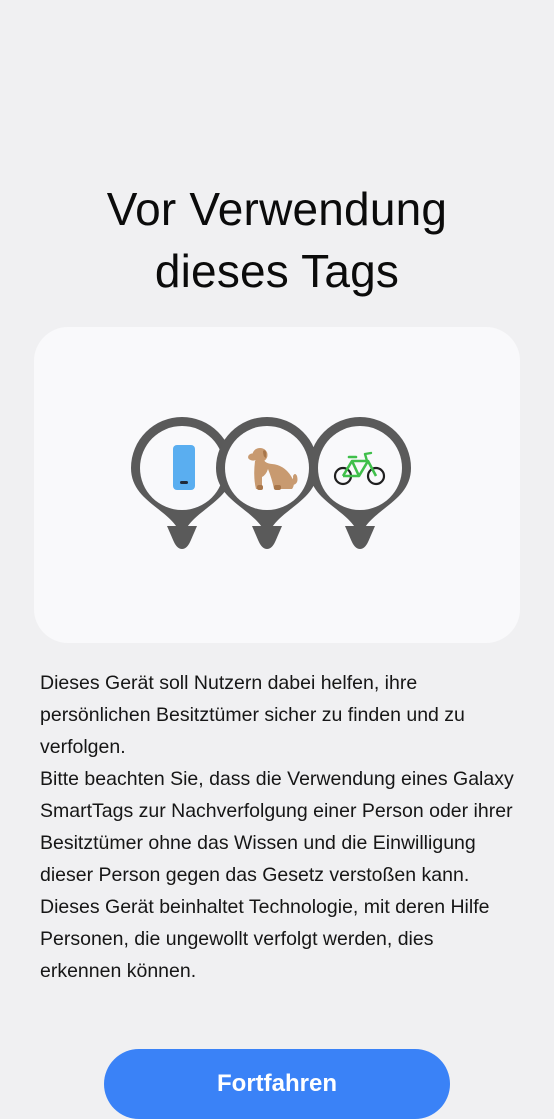 This screenshot has width=554, height=1119. What do you see at coordinates (277, 209) in the screenshot?
I see `page-title-line-1: Vor Verwendung` at bounding box center [277, 209].